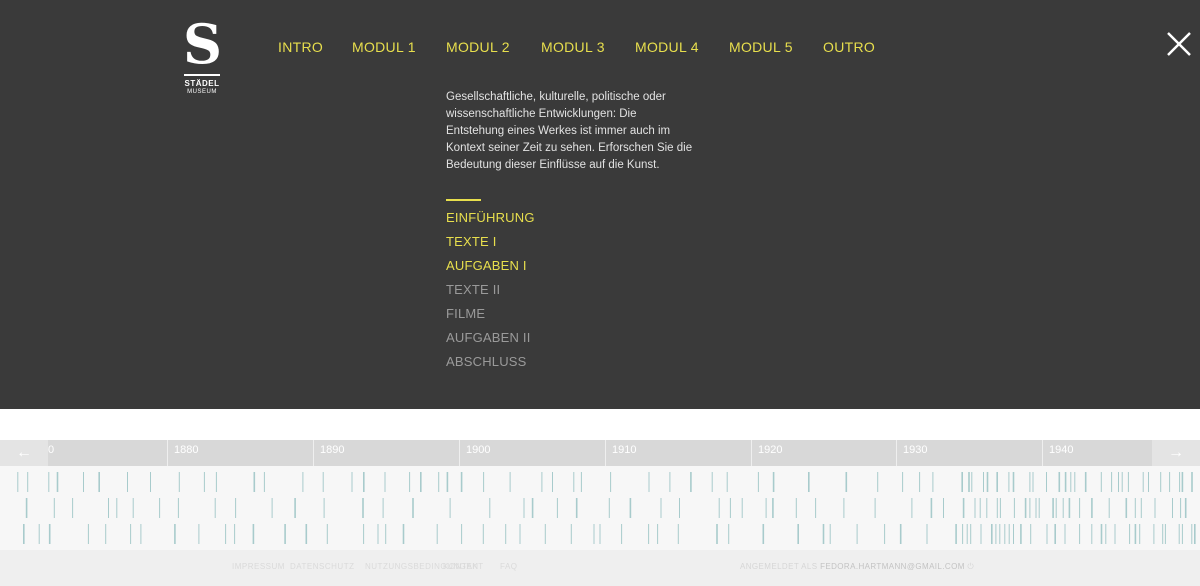 Image resolution: width=1200 pixels, height=586 pixels. What do you see at coordinates (384, 47) in the screenshot?
I see `nav-item-modul-1: MODUL 1` at bounding box center [384, 47].